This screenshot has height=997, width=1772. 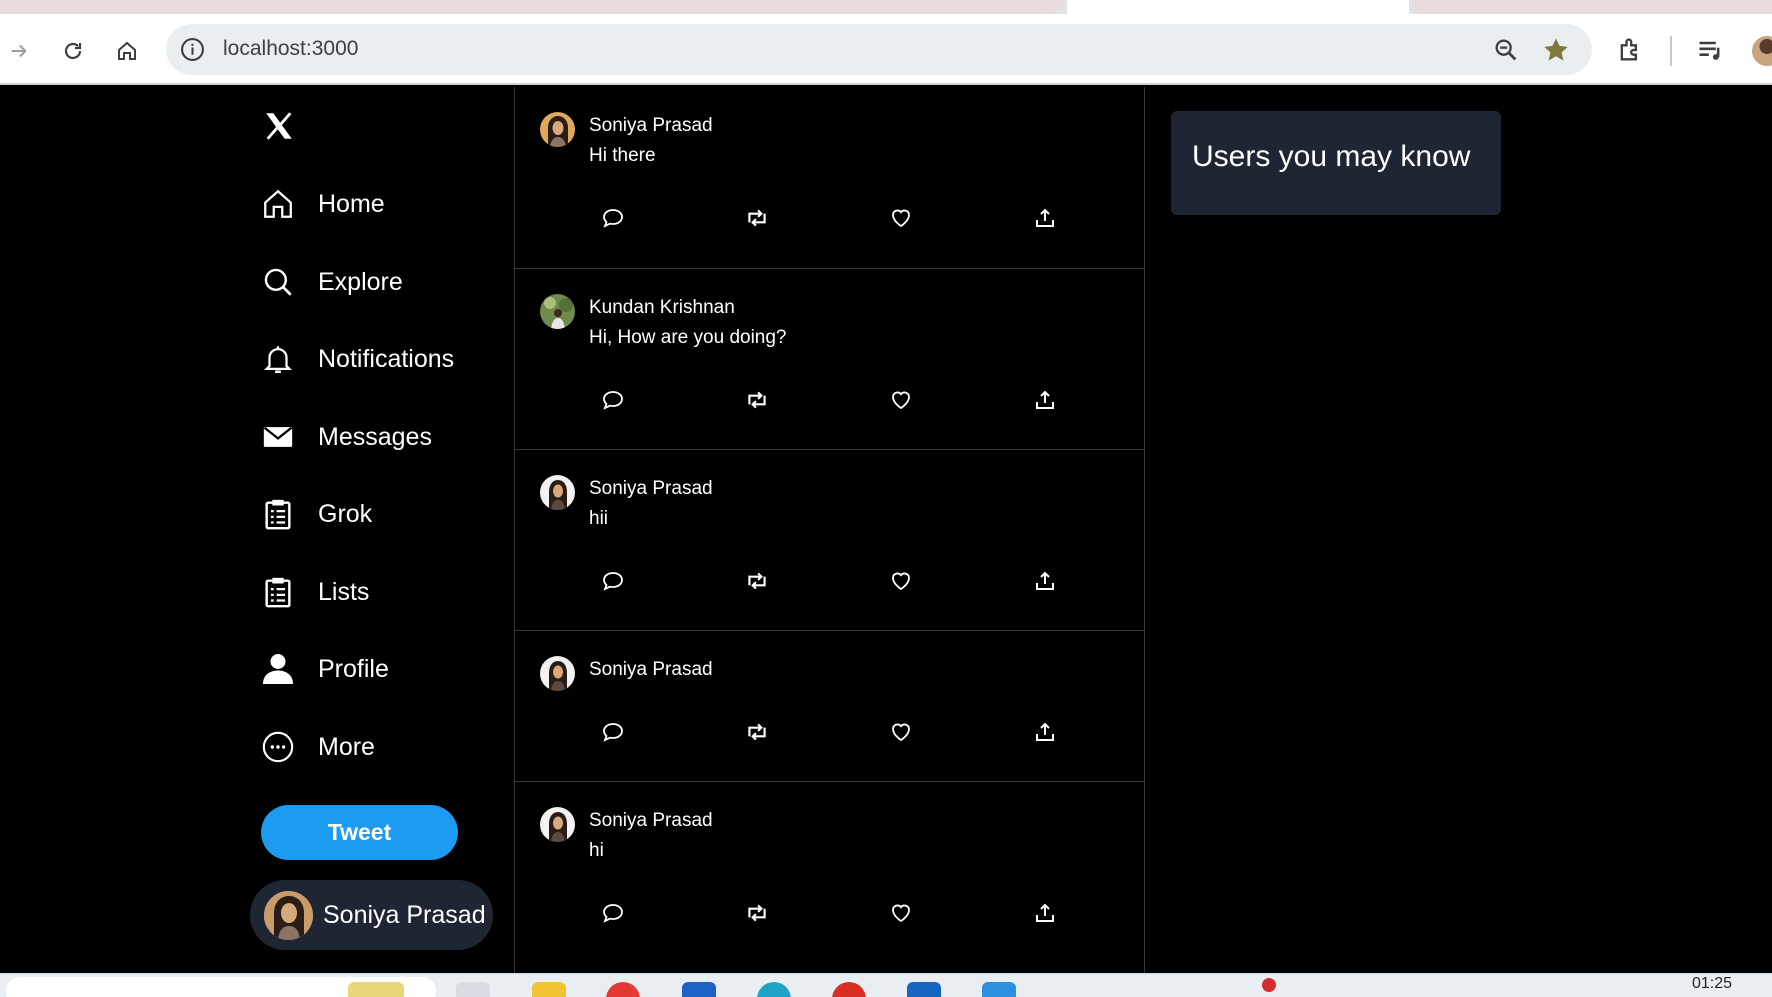 I want to click on tweet-author: Kundan Krishnan, so click(x=662, y=308).